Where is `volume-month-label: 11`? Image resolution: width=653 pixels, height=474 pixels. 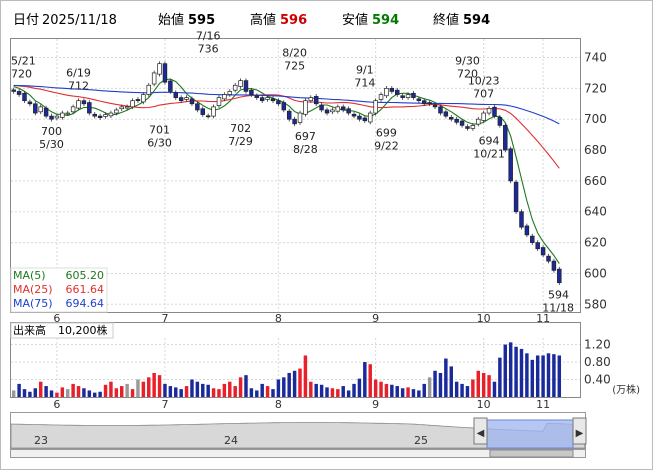
volume-month-label: 11 is located at coordinates (543, 404).